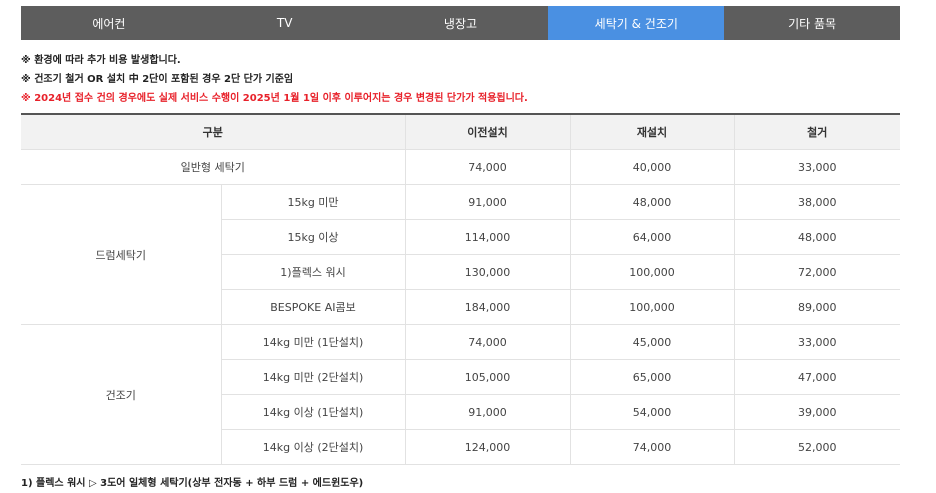 The image size is (936, 493). I want to click on cell-reinstall: 48,000, so click(651, 202).